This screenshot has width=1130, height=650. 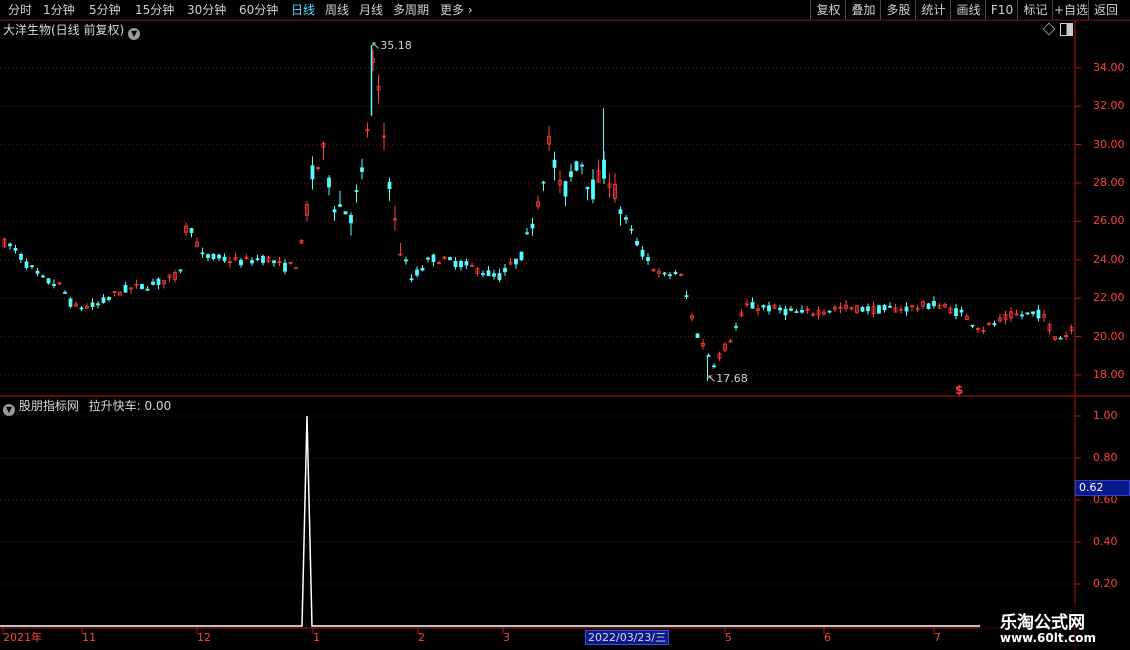 What do you see at coordinates (1109, 221) in the screenshot?
I see `price-tick-4: 26.00` at bounding box center [1109, 221].